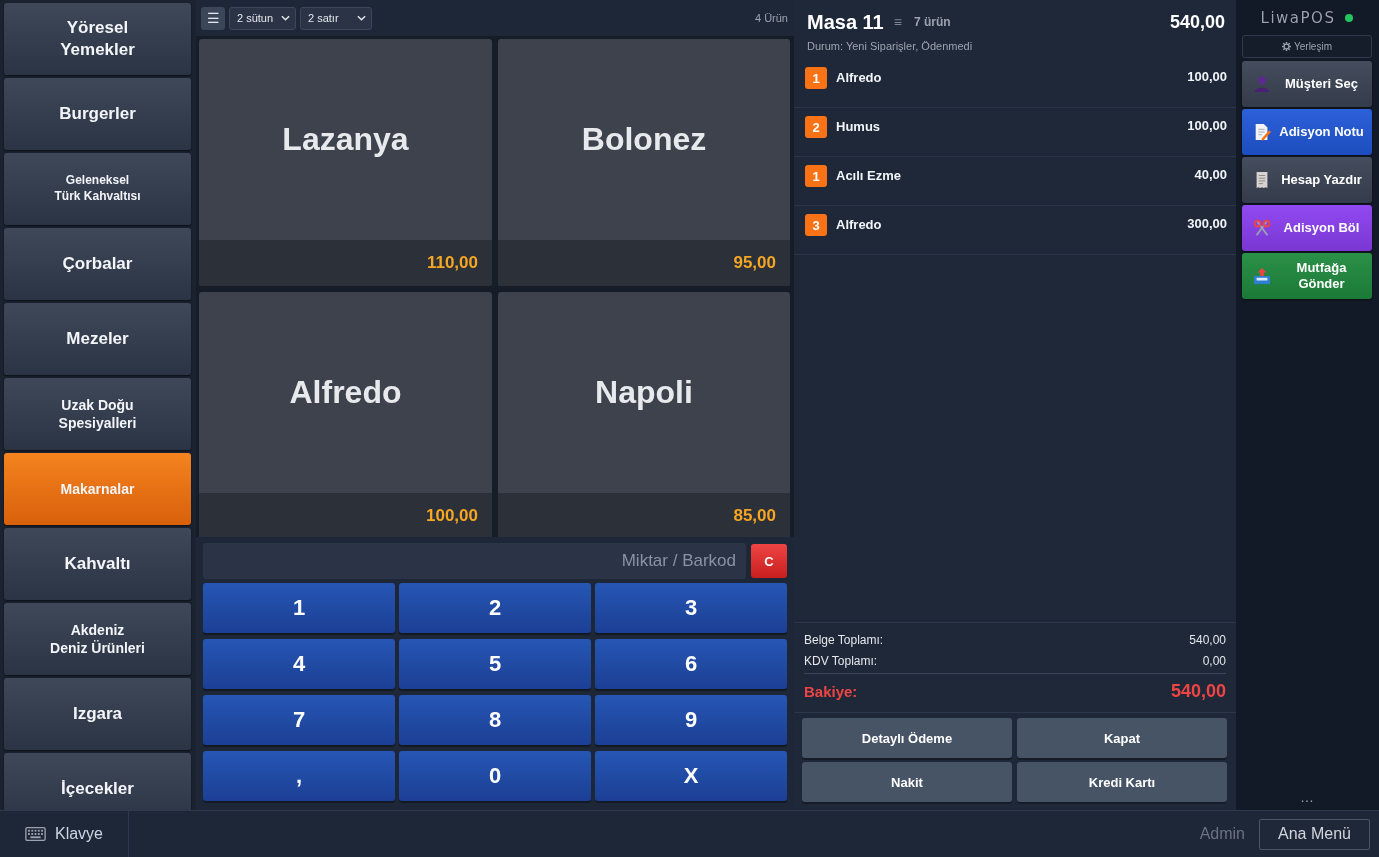  What do you see at coordinates (1015, 230) in the screenshot?
I see `order-item-row: 3 Alfredo 300,00` at bounding box center [1015, 230].